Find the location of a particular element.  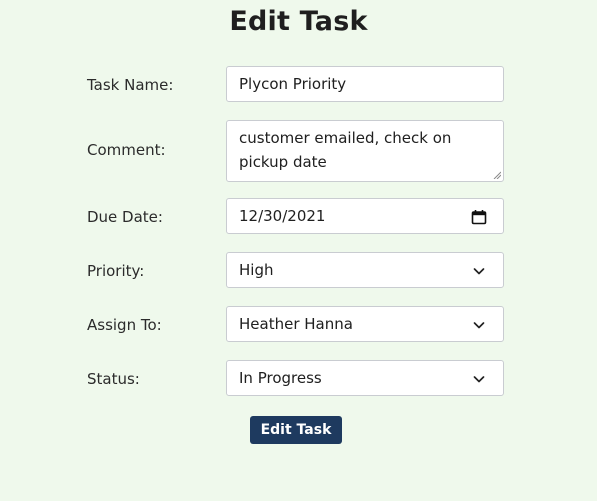

status-label: Status: is located at coordinates (113, 379).